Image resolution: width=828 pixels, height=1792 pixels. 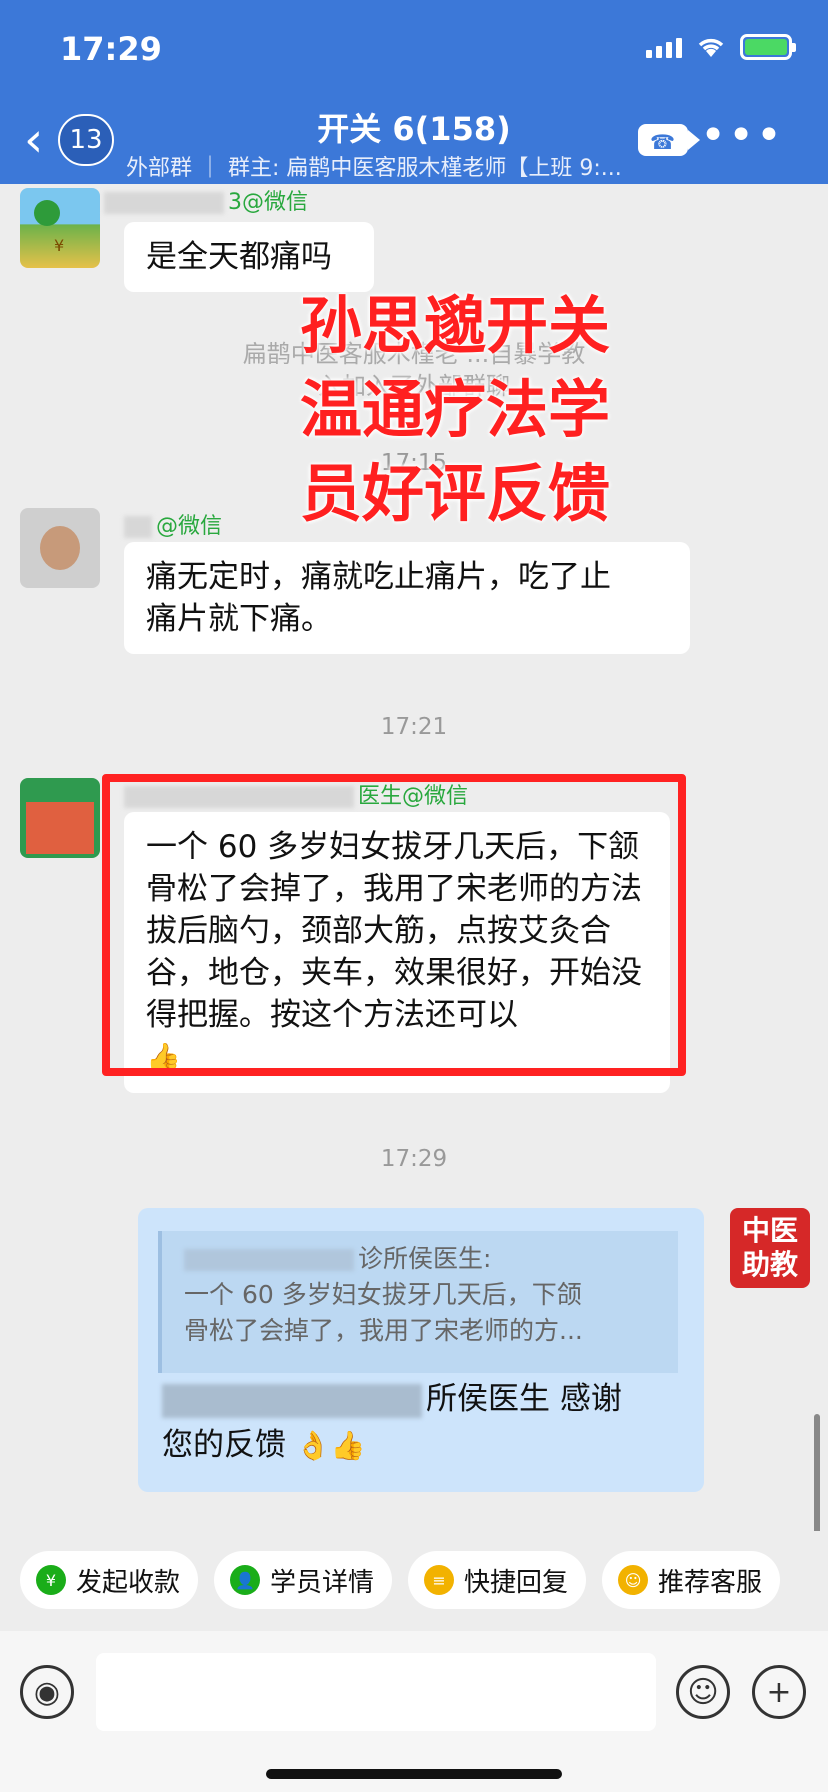 What do you see at coordinates (206, 200) in the screenshot?
I see `sender-name: 3@微信` at bounding box center [206, 200].